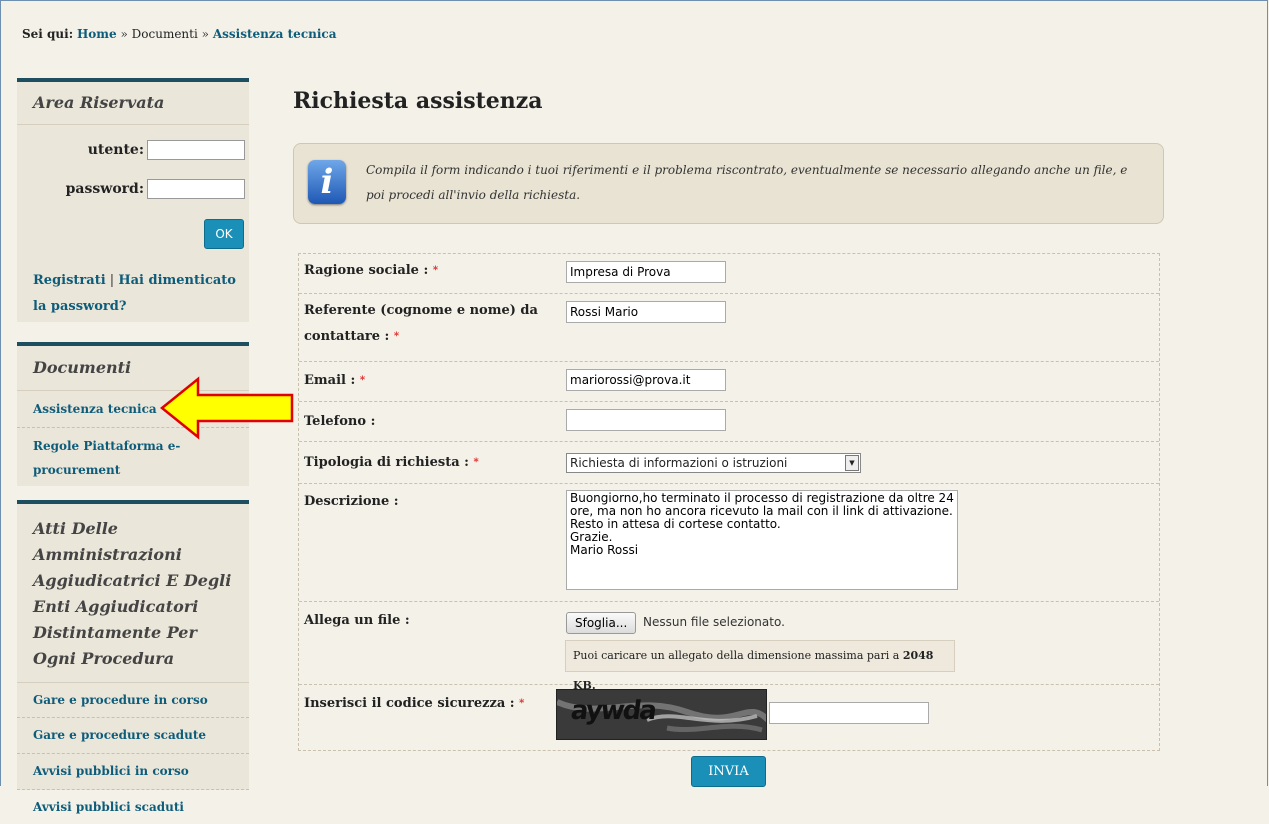  Describe the element at coordinates (327, 182) in the screenshot. I see `info-icon: i` at that location.